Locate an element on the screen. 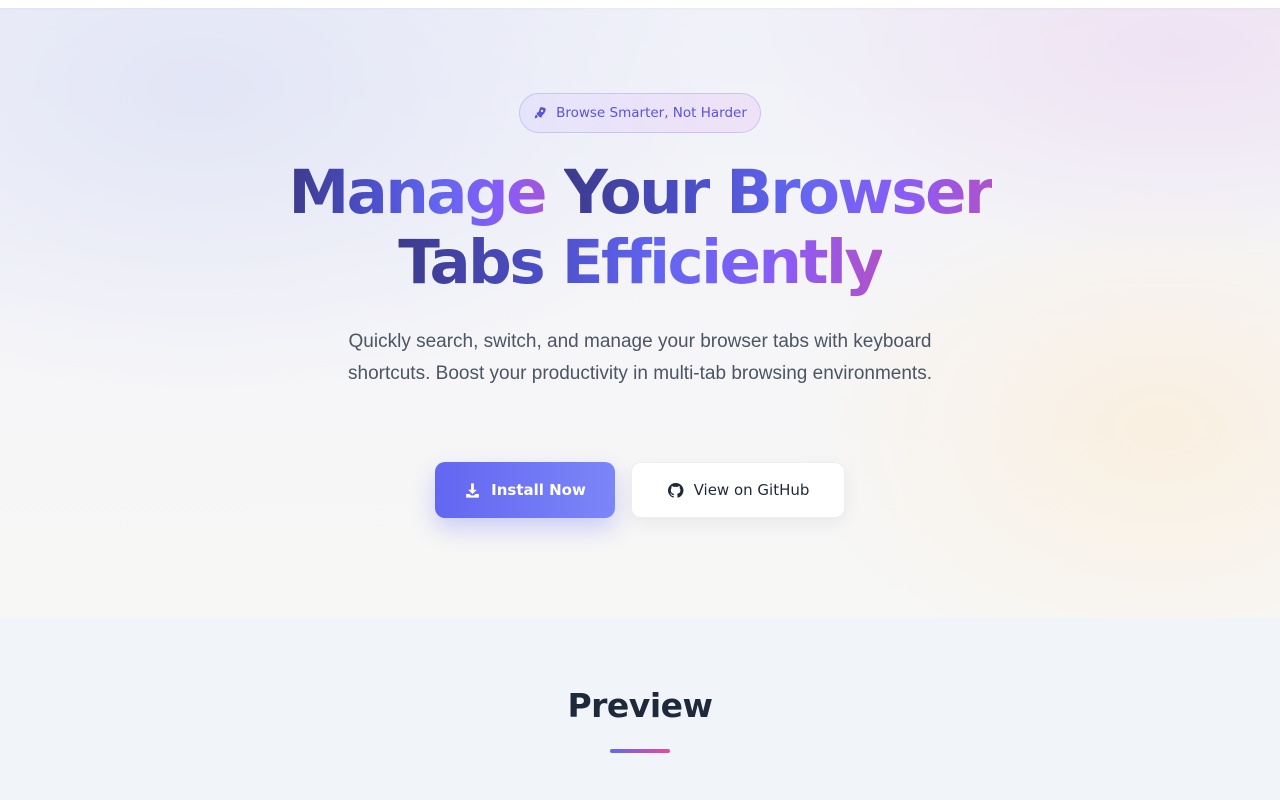 This screenshot has height=800, width=1280. download-icon is located at coordinates (472, 490).